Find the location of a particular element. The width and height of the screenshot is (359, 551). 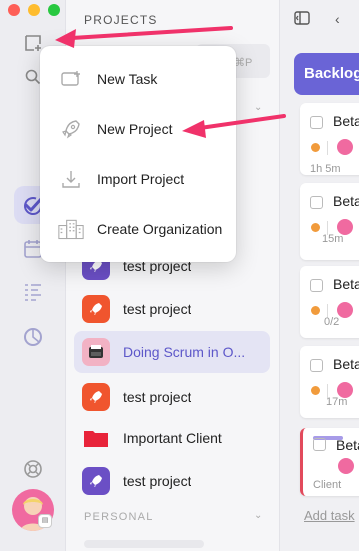

task-card: Beta 15m is located at coordinates (329, 221).